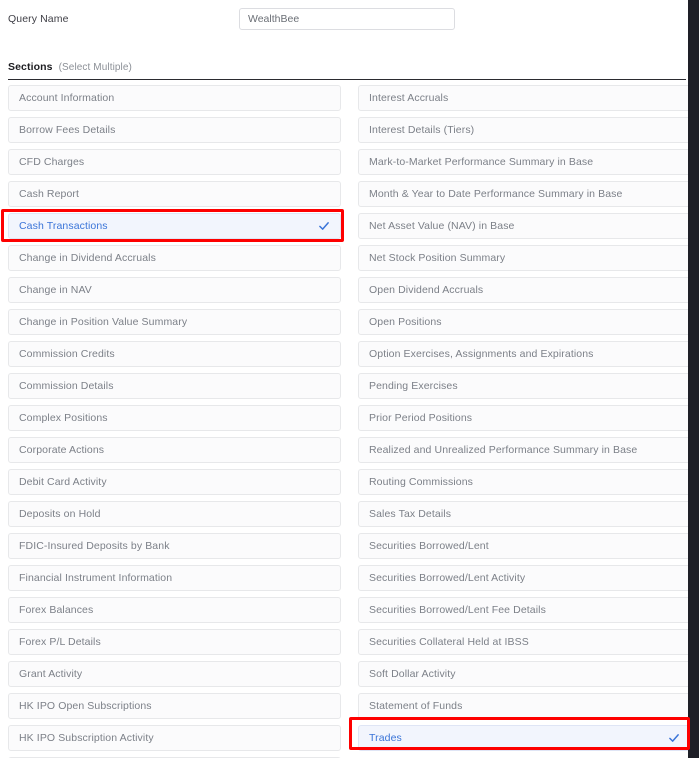 Image resolution: width=699 pixels, height=758 pixels. I want to click on section-item-securities-borrowed-lent-activity: Securities Borrowed/Lent Activity, so click(523, 578).